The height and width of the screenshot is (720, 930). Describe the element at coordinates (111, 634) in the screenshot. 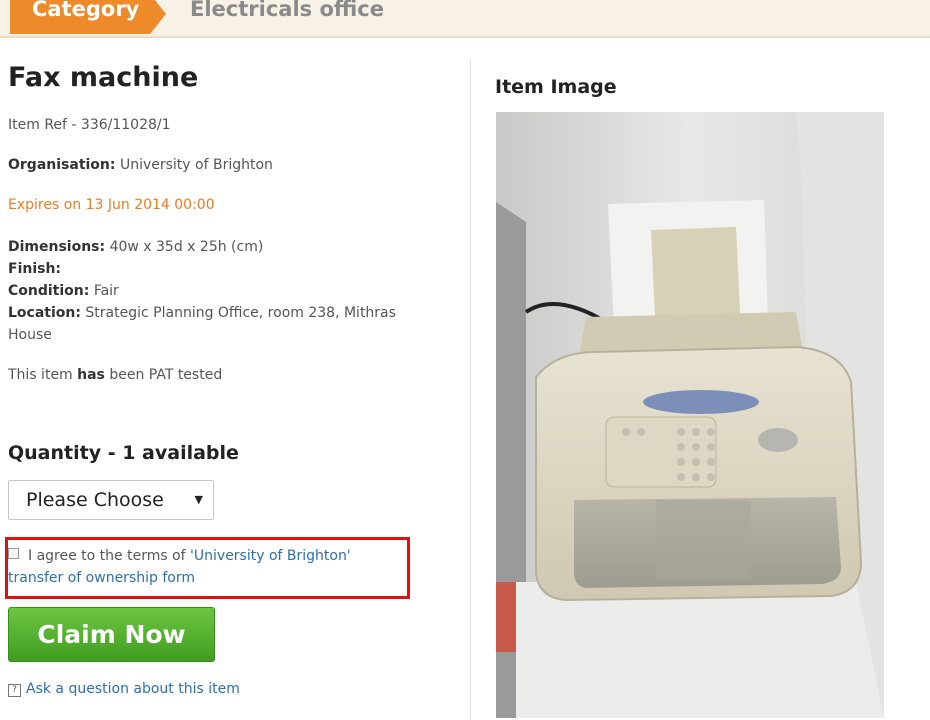

I see `claim-now-button: Claim Now` at that location.